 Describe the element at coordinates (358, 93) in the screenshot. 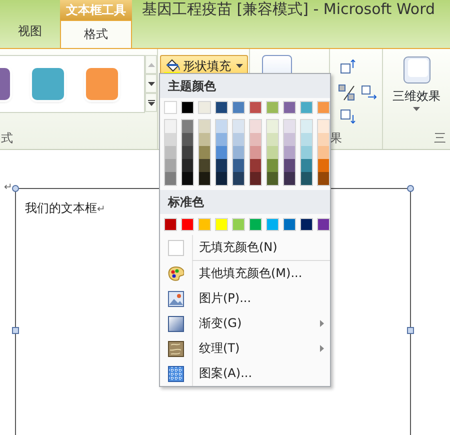

I see `align-icon` at that location.